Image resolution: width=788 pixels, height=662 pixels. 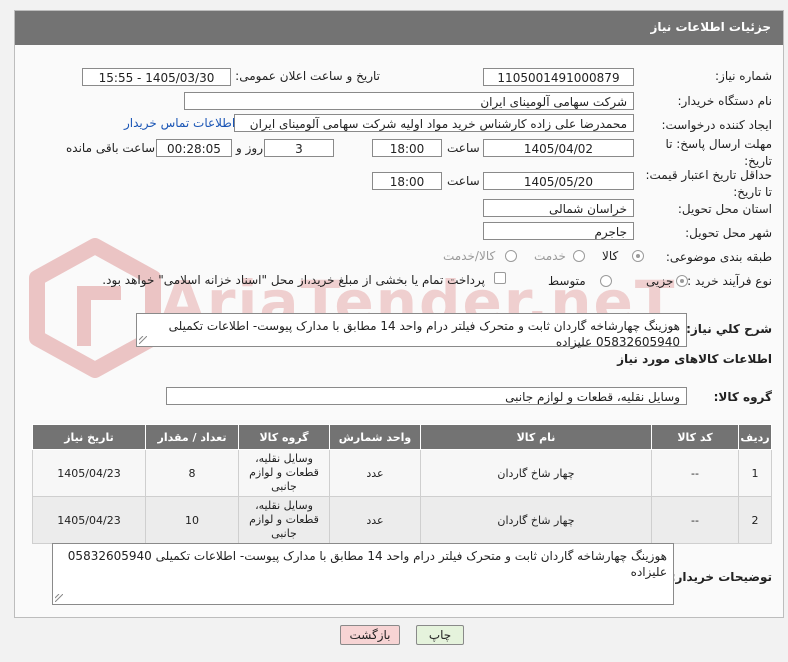 I want to click on reply-hour-label: ساعت, so click(x=463, y=148).